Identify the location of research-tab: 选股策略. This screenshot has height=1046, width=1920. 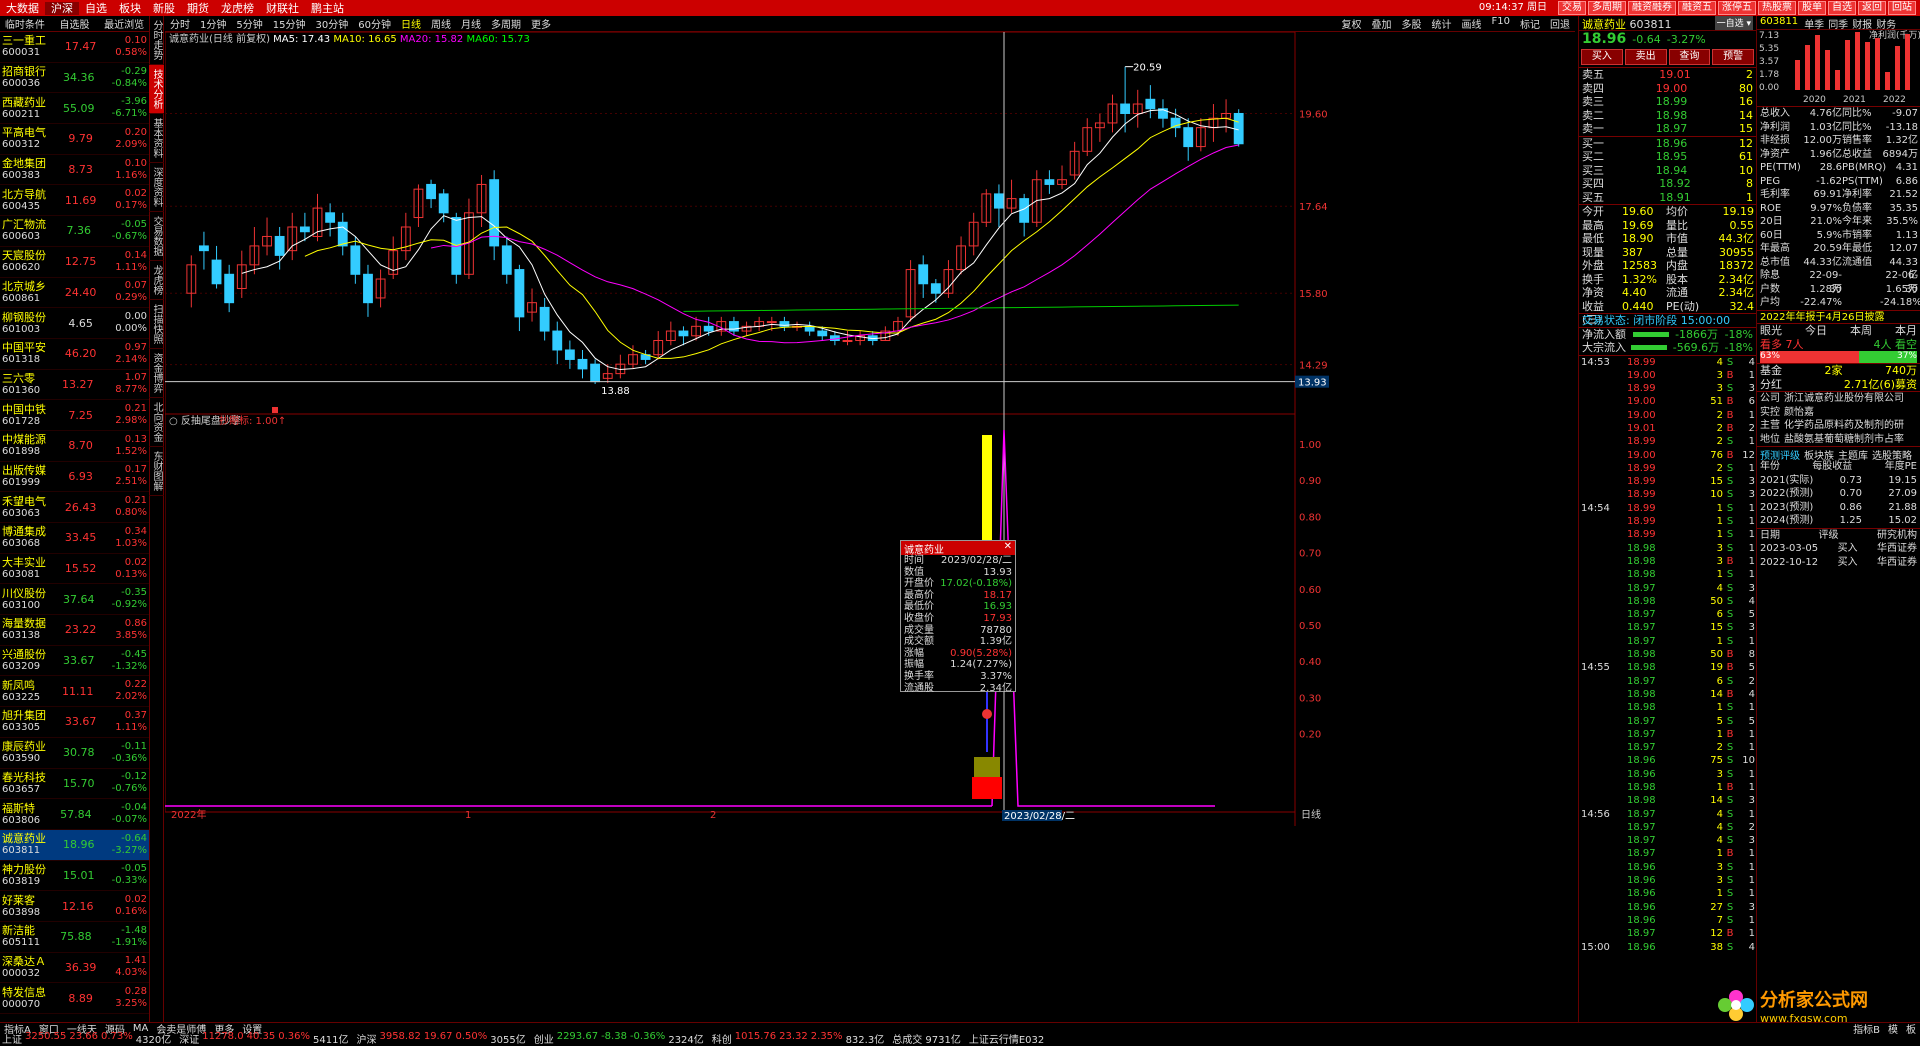
(1892, 454).